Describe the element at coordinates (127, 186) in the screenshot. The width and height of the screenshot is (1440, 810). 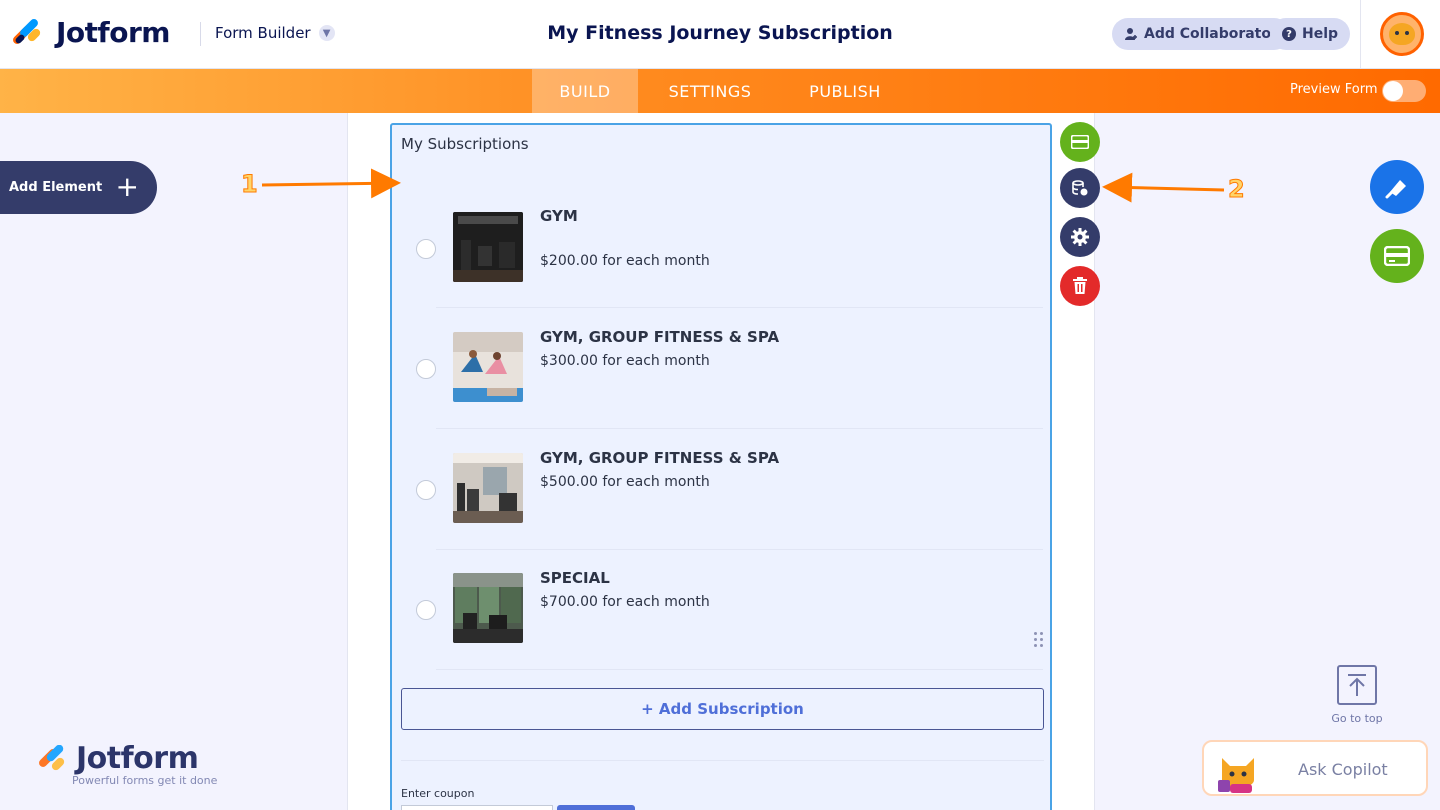
I see `plus-icon: +` at that location.